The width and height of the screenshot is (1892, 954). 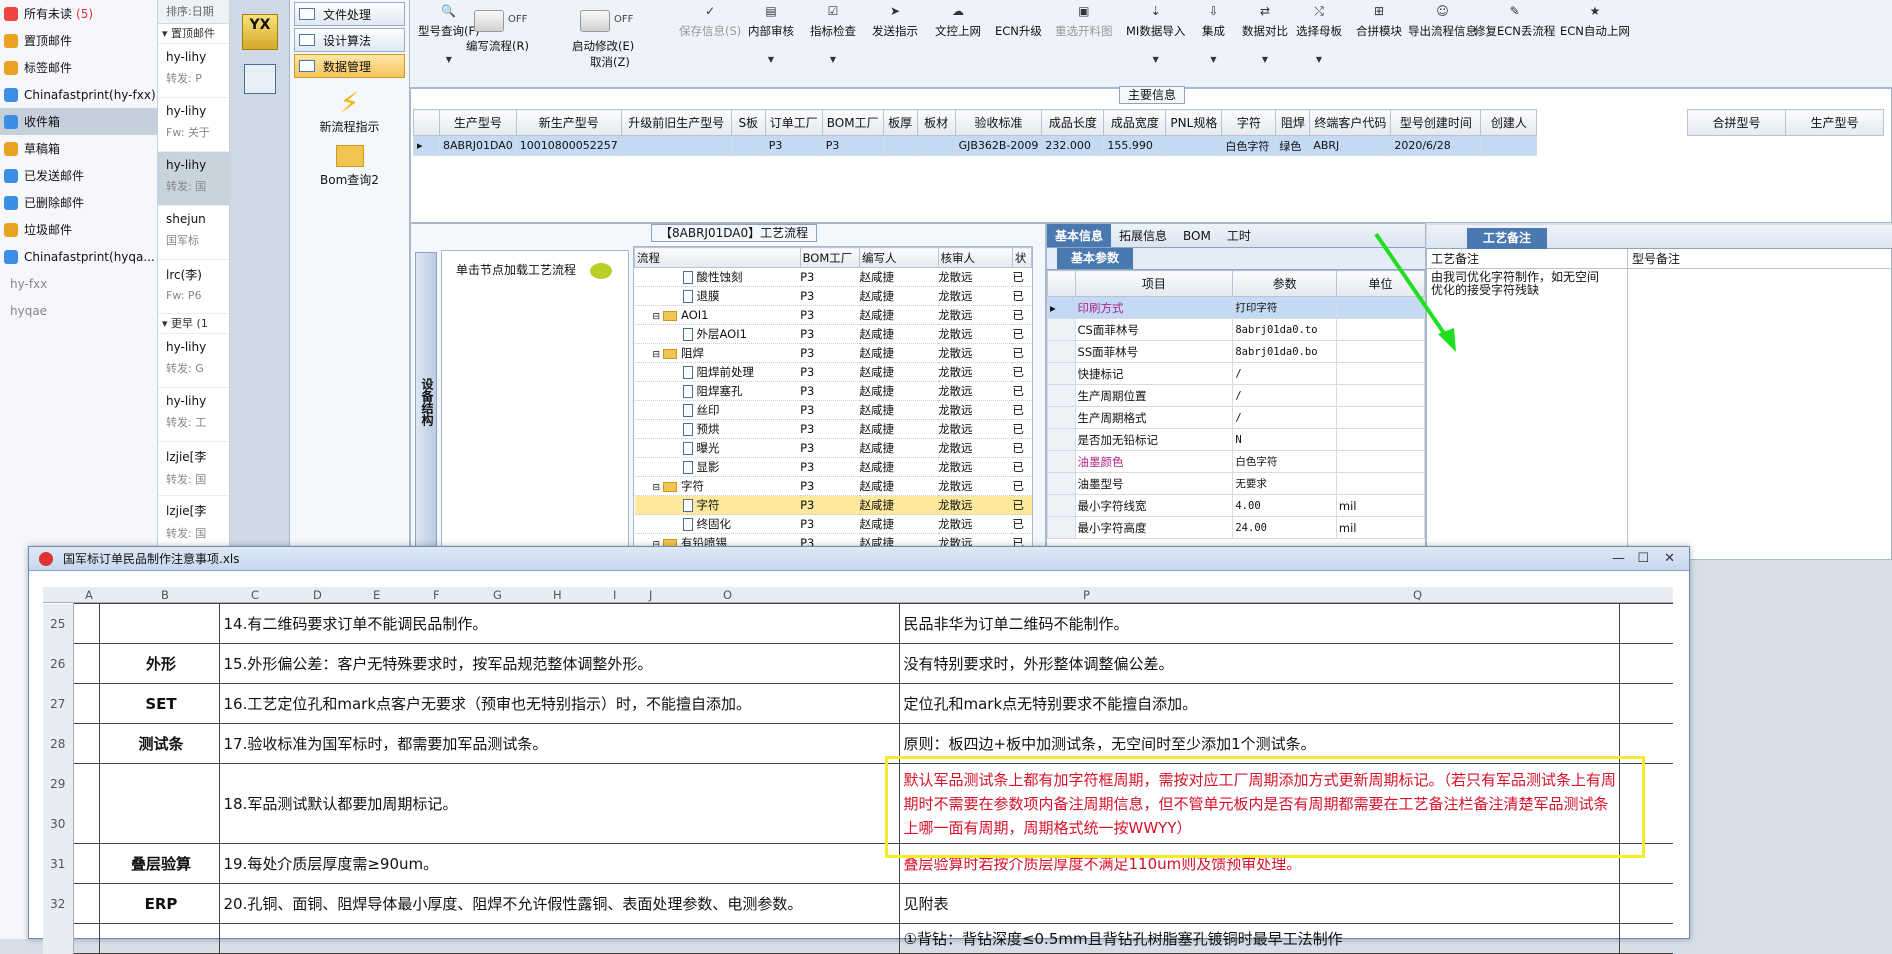 I want to click on cell: 白色字符, so click(x=1249, y=145).